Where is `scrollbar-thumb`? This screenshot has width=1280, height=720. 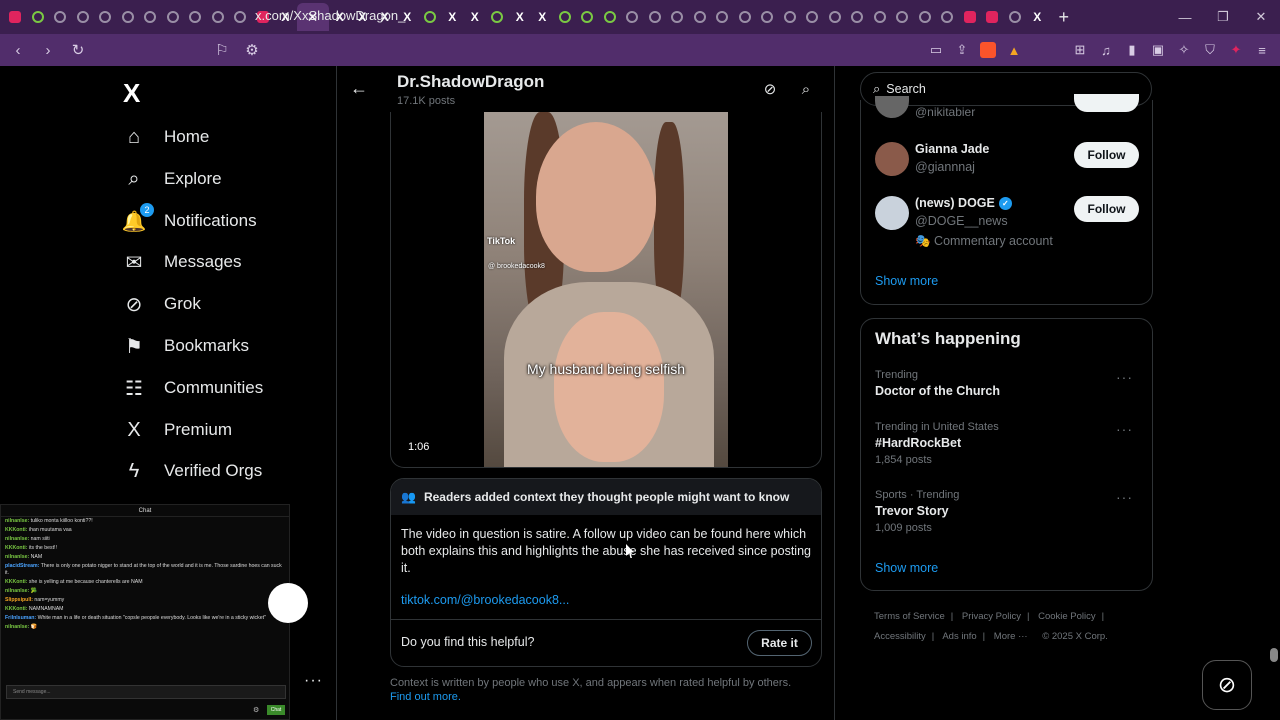
scrollbar-thumb is located at coordinates (1274, 655).